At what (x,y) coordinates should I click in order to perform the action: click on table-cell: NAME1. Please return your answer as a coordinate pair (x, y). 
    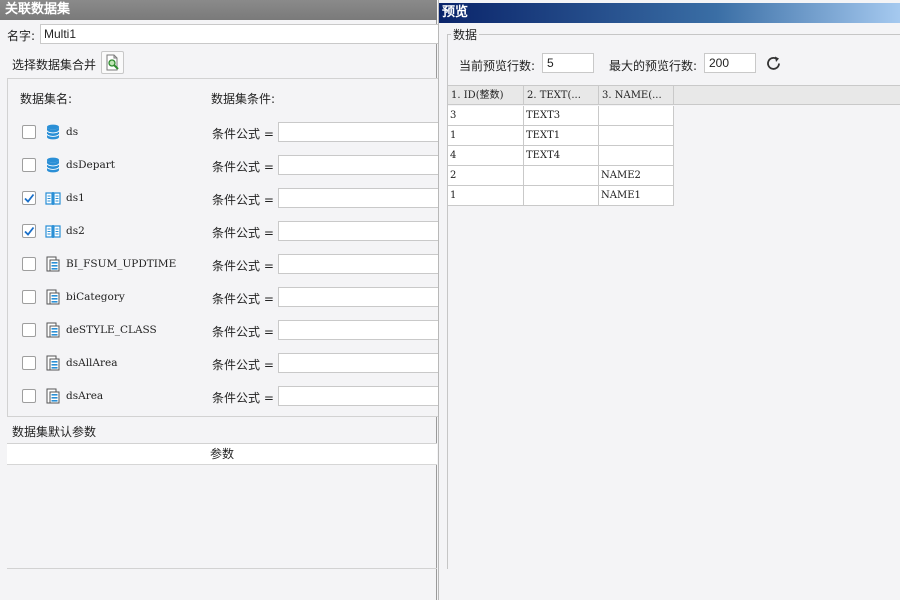
    Looking at the image, I should click on (636, 196).